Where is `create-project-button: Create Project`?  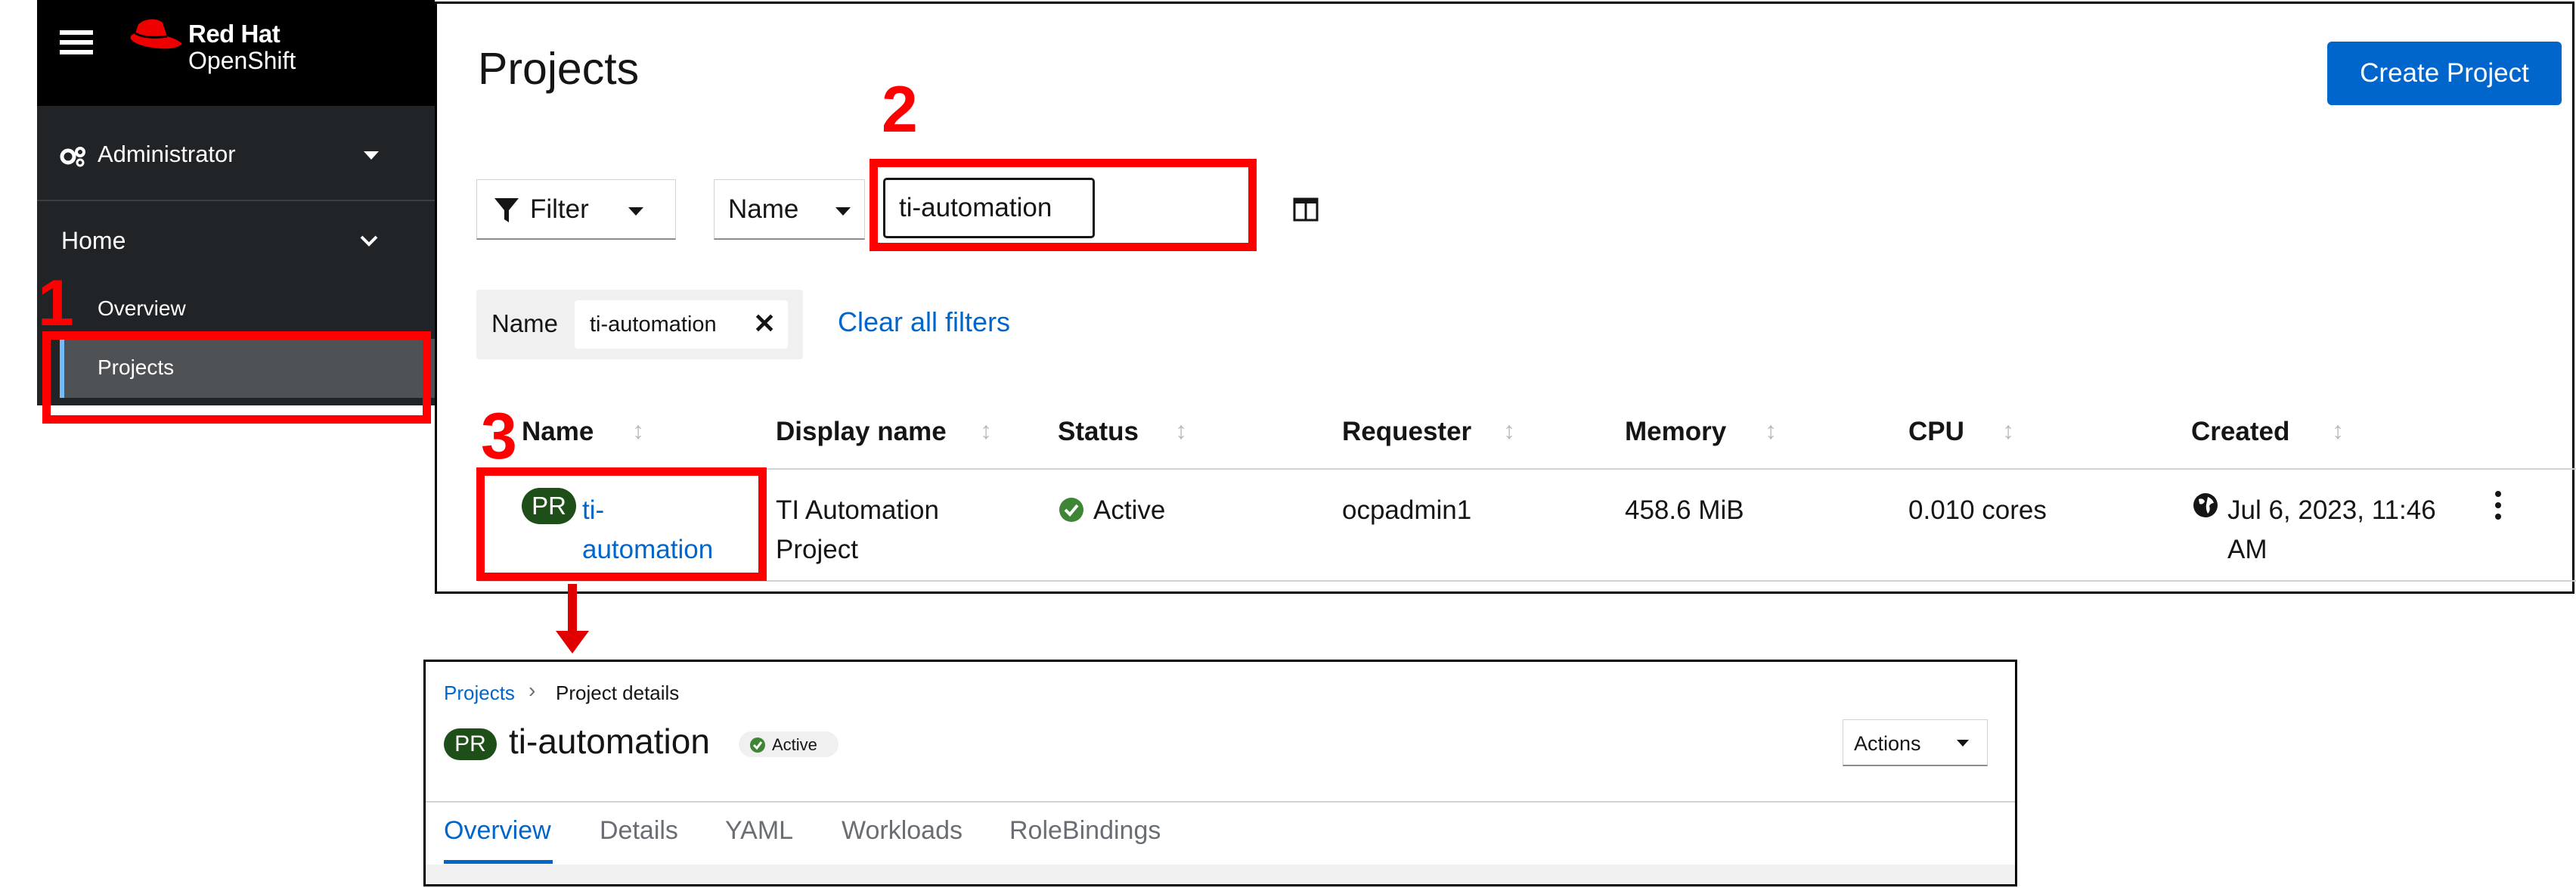
create-project-button: Create Project is located at coordinates (2445, 73).